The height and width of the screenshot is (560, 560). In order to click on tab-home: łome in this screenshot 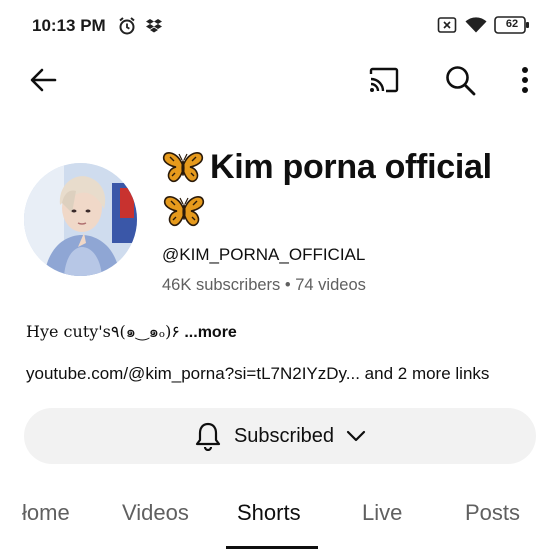, I will do `click(46, 513)`.